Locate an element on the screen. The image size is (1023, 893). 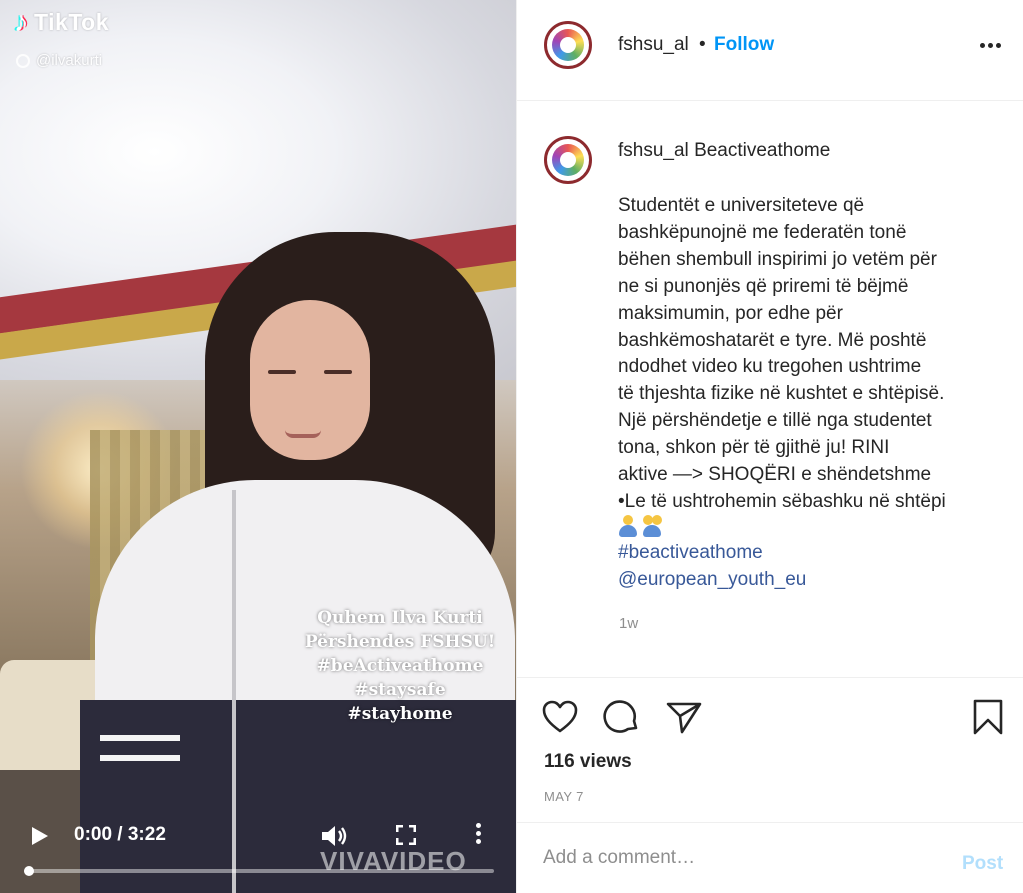
action-bar: 116 views MAY 7 is located at coordinates (770, 749).